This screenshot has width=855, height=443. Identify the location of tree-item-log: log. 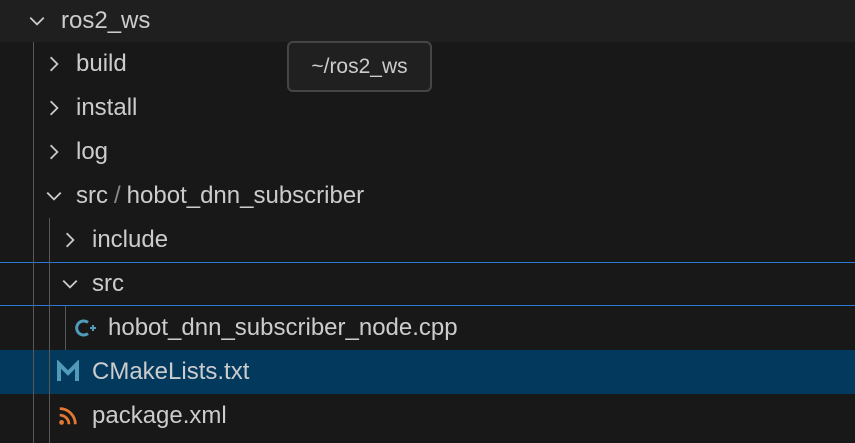
(427, 152).